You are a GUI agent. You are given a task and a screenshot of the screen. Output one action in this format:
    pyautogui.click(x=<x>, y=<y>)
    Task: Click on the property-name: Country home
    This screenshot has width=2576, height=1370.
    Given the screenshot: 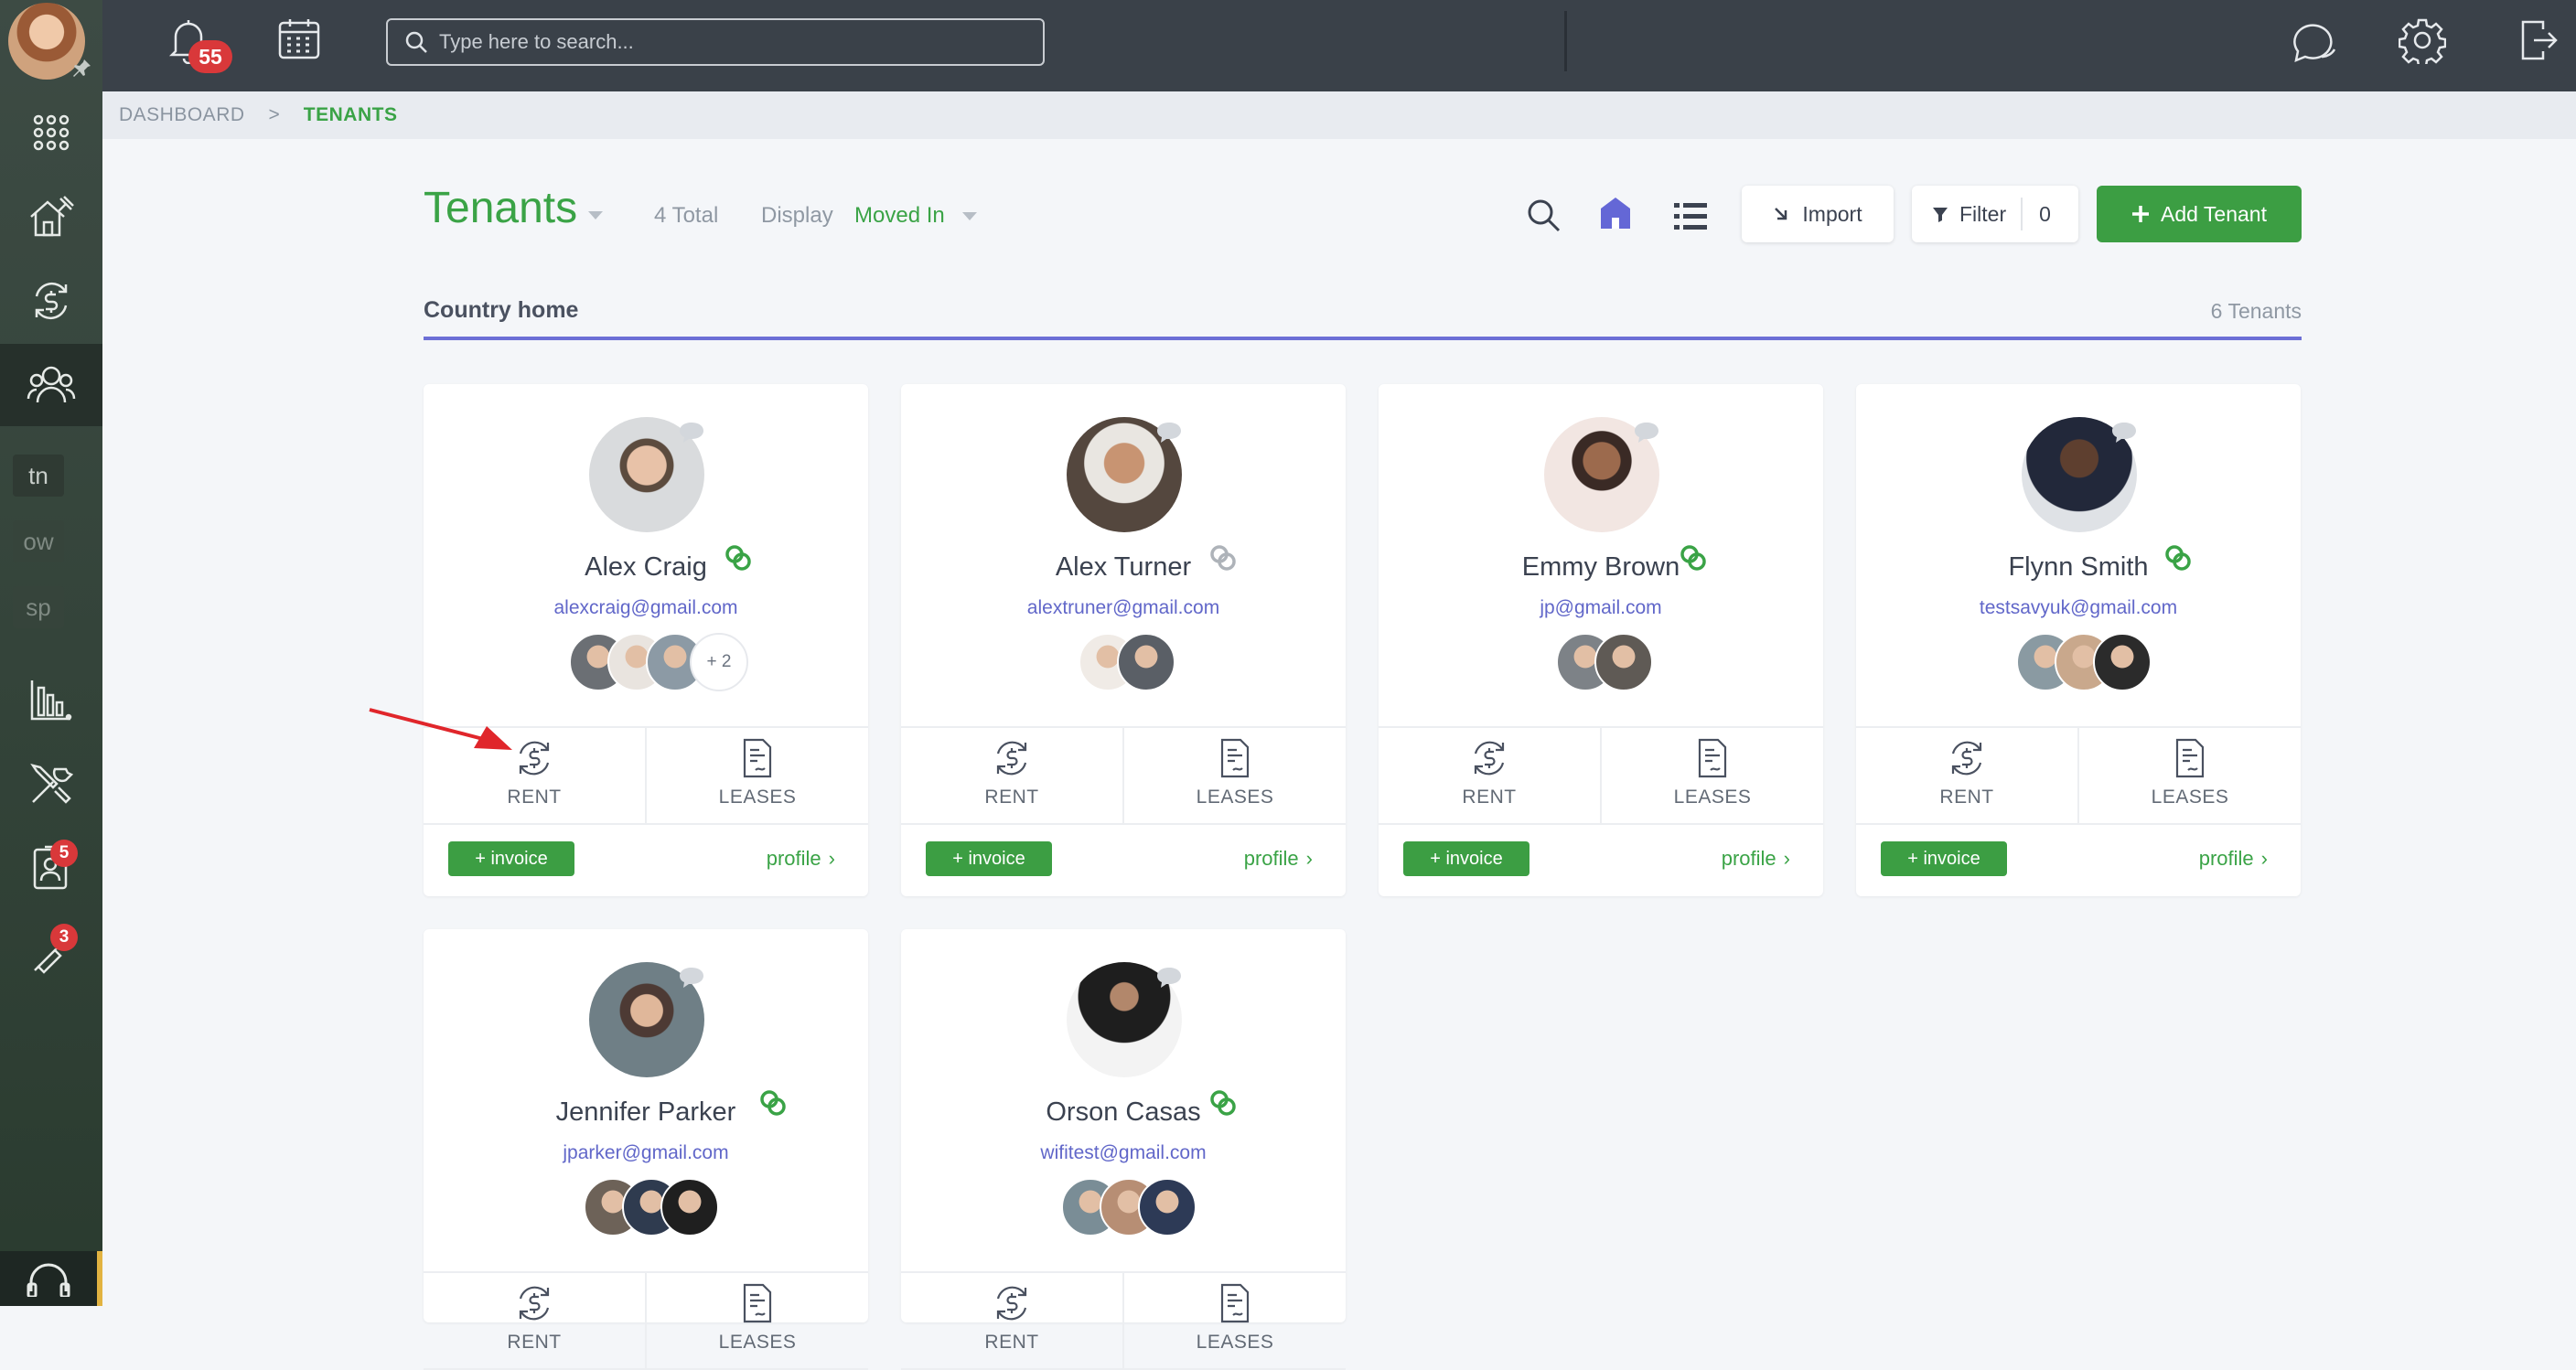 What is the action you would take?
    pyautogui.click(x=501, y=310)
    